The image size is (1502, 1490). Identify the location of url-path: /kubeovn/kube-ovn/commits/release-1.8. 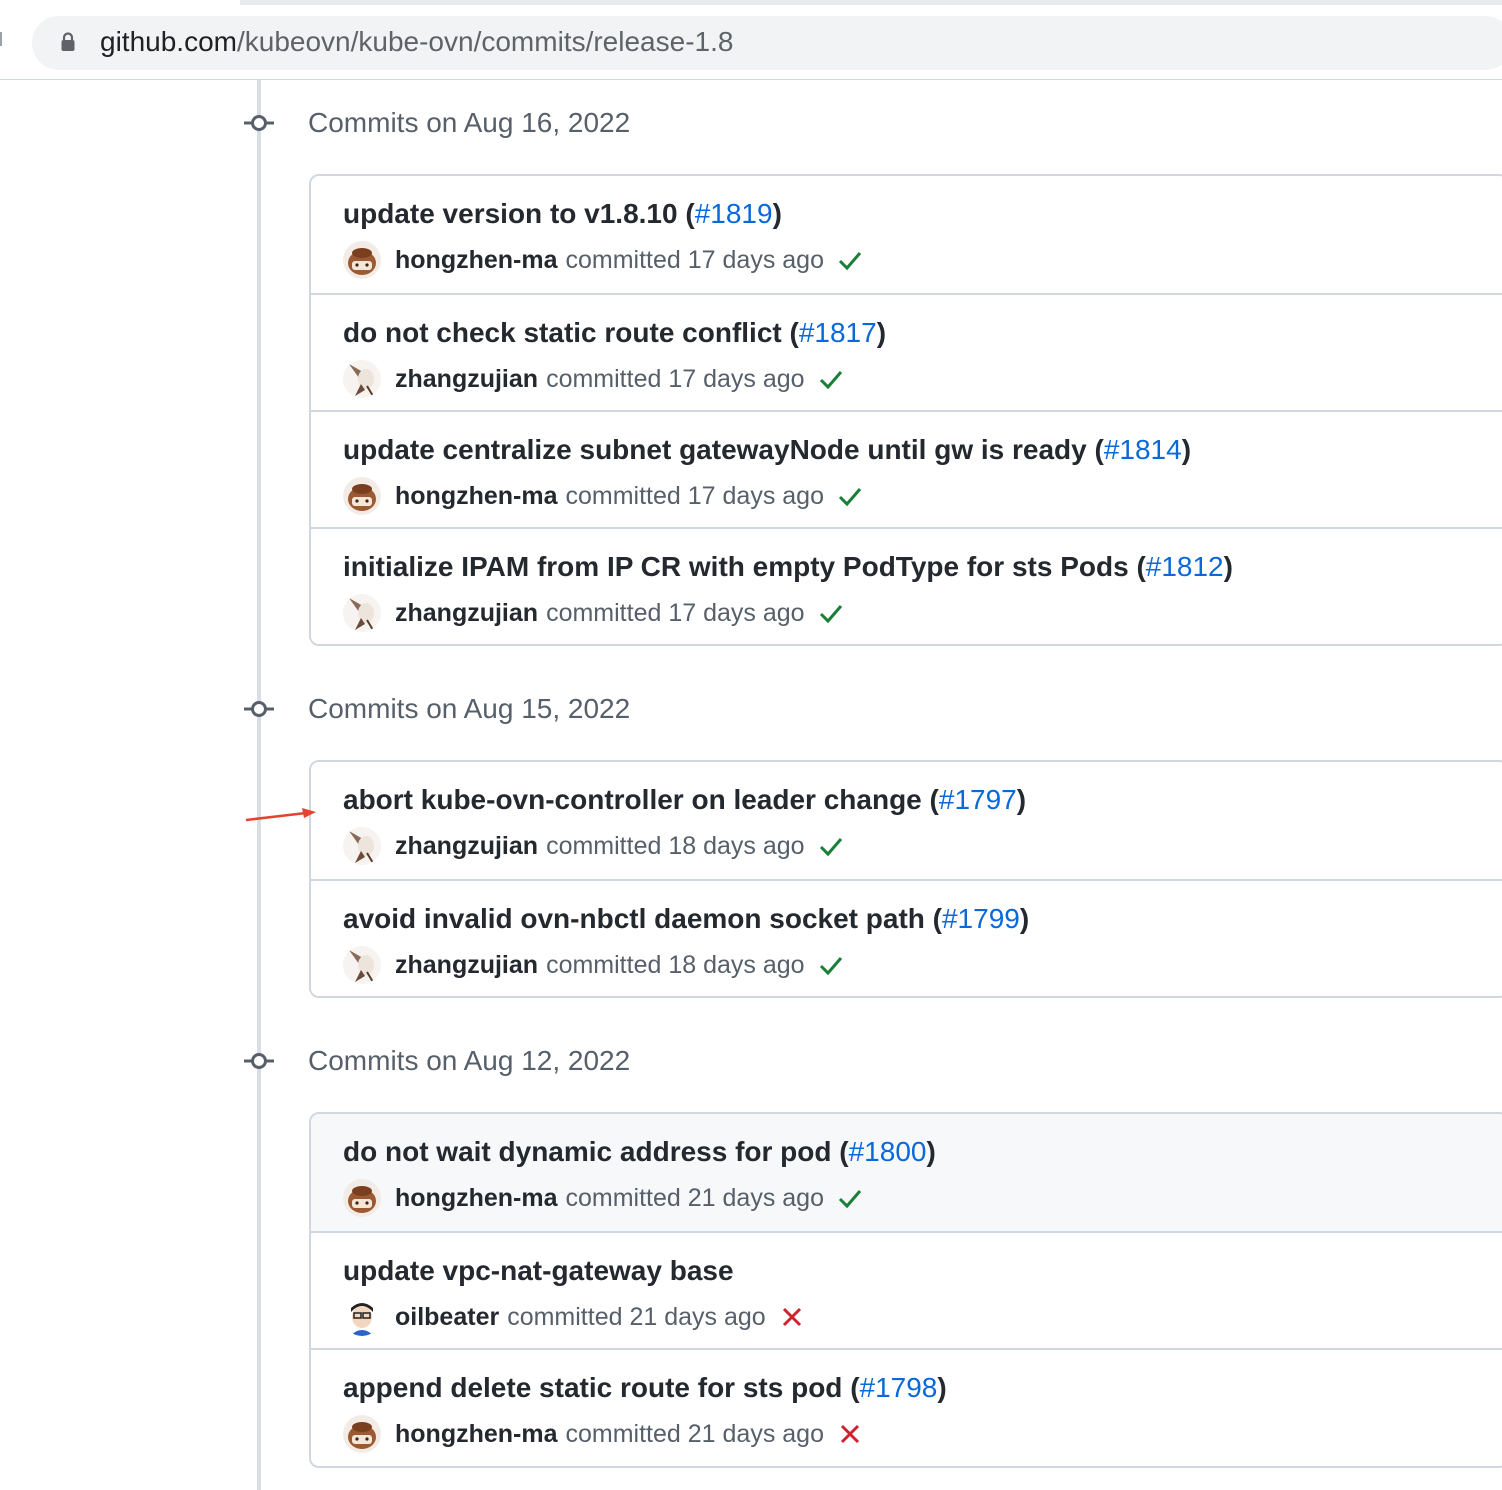
(485, 41).